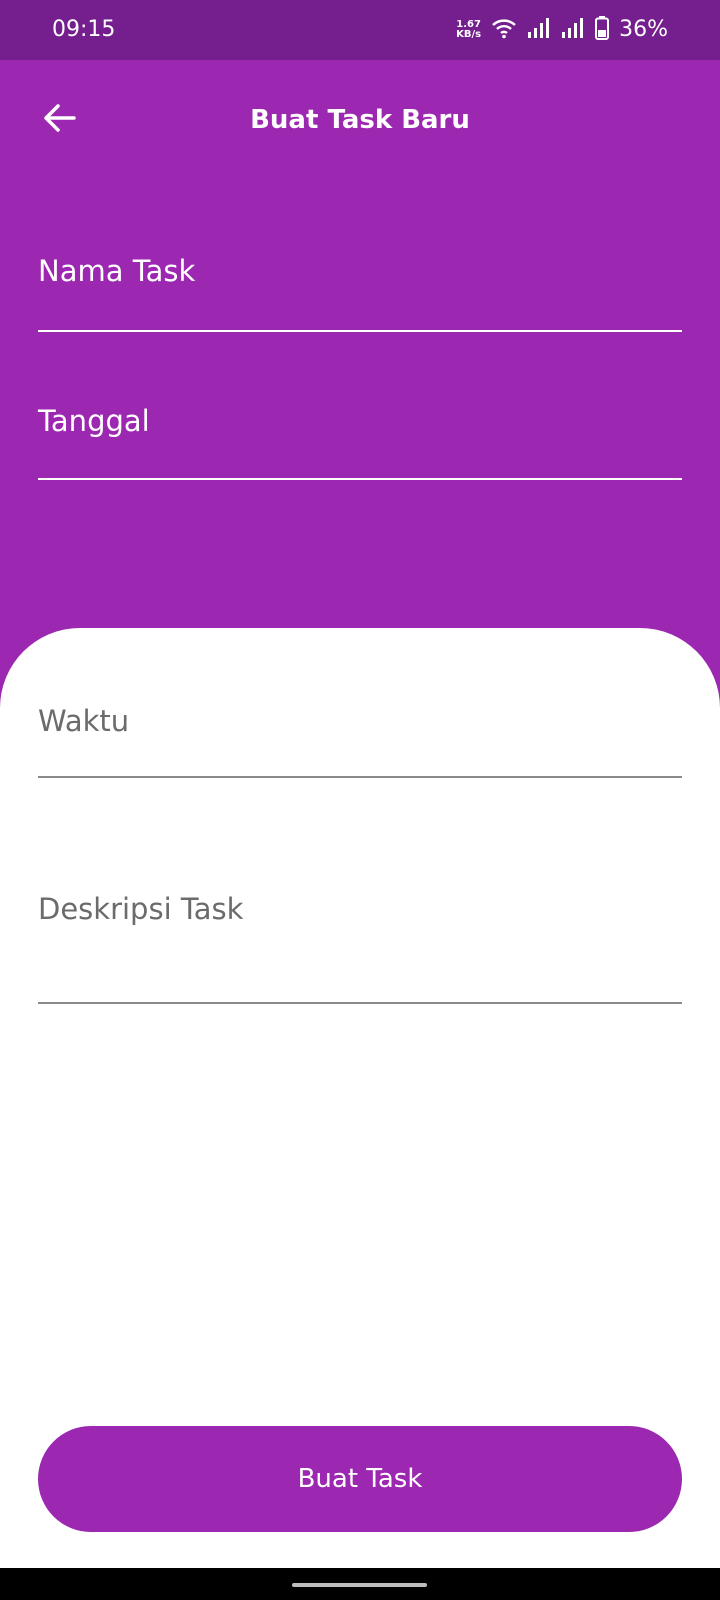 The width and height of the screenshot is (720, 1600). I want to click on waktu-placeholder: Waktu, so click(84, 721).